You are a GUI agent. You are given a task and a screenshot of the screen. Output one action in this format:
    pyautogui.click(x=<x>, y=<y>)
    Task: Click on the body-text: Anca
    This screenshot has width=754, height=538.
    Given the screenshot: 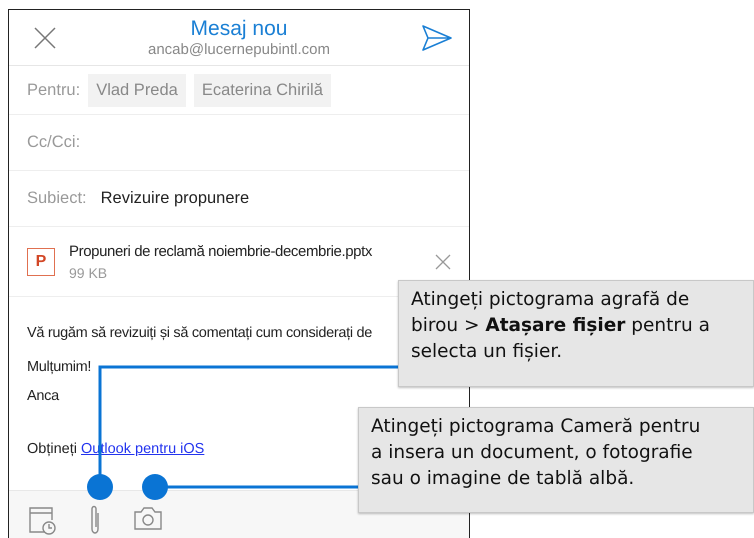 What is the action you would take?
    pyautogui.click(x=43, y=396)
    